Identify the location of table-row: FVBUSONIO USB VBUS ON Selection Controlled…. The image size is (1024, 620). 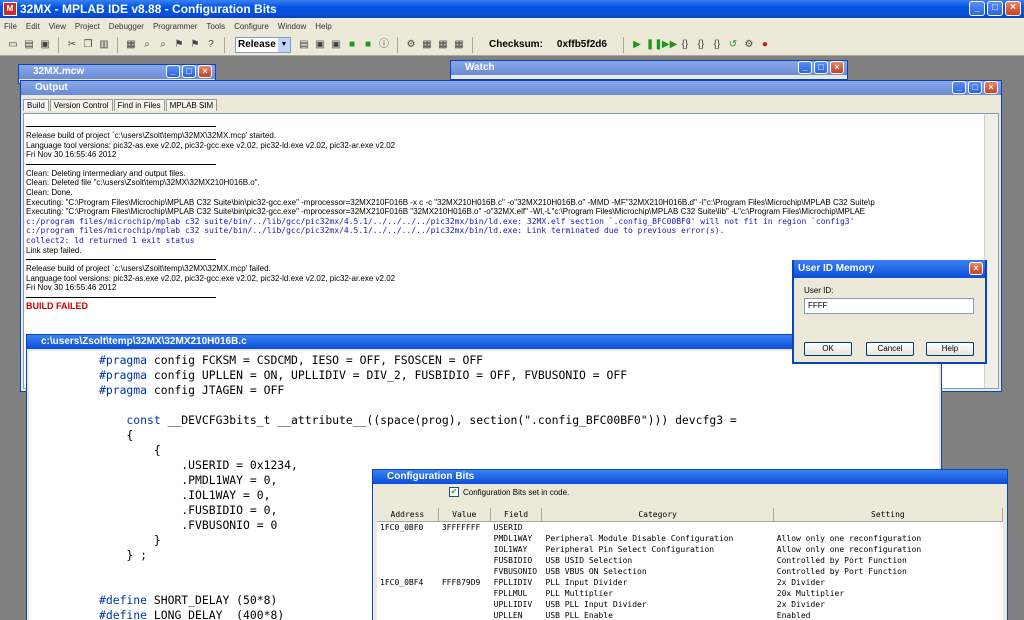
(690, 571).